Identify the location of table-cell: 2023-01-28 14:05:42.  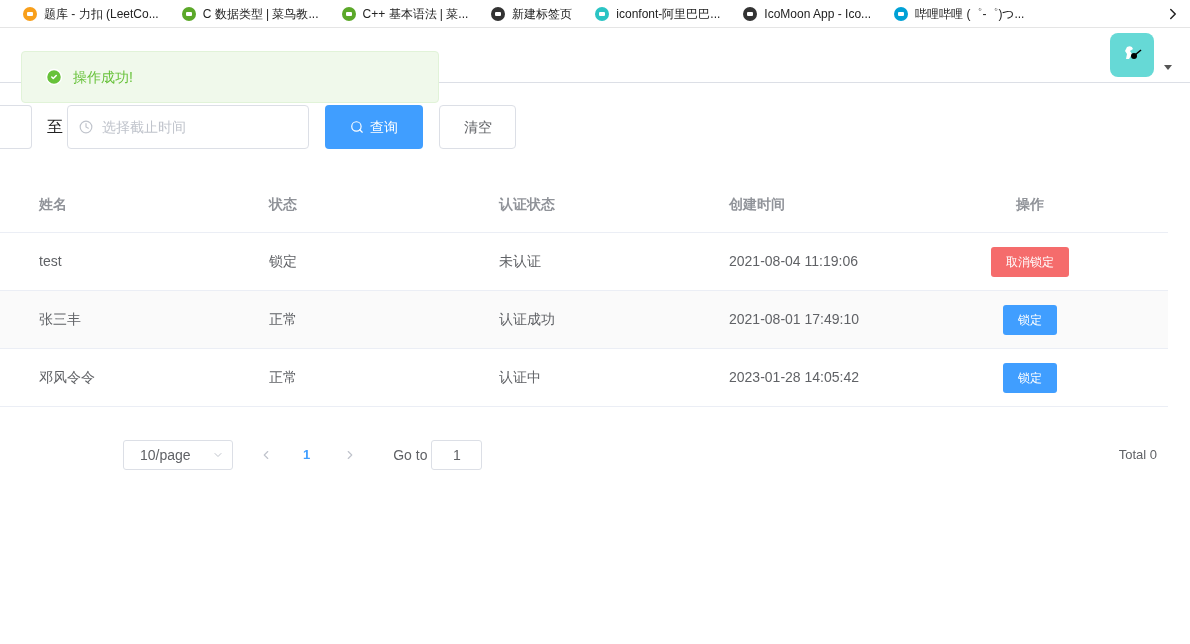
(794, 377).